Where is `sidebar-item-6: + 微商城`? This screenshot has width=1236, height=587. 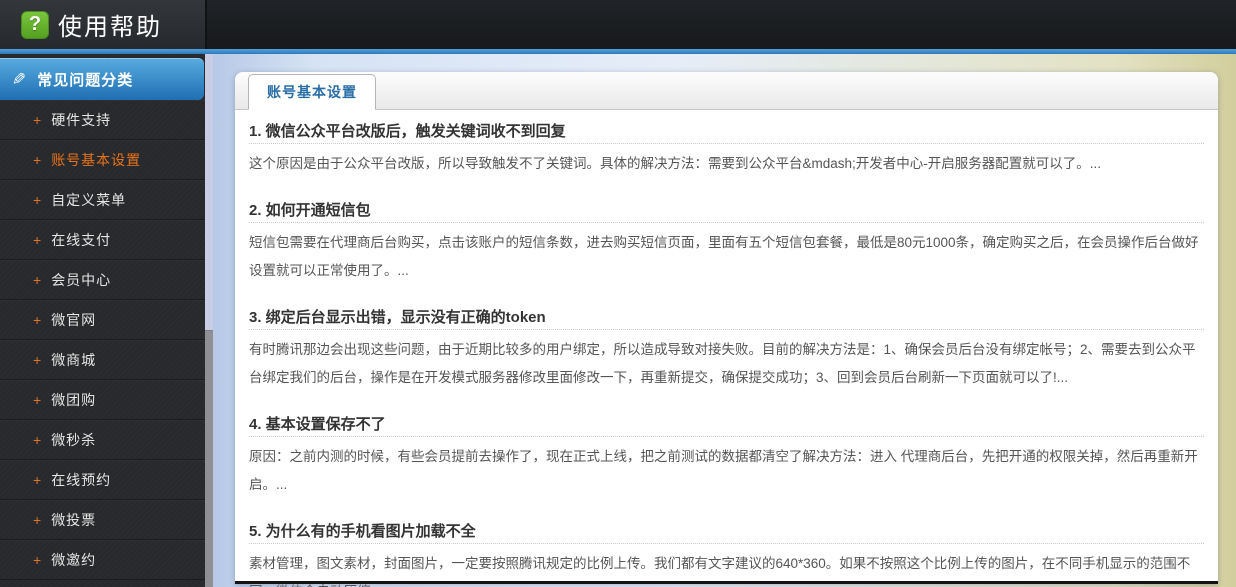
sidebar-item-6: + 微商城 is located at coordinates (102, 360).